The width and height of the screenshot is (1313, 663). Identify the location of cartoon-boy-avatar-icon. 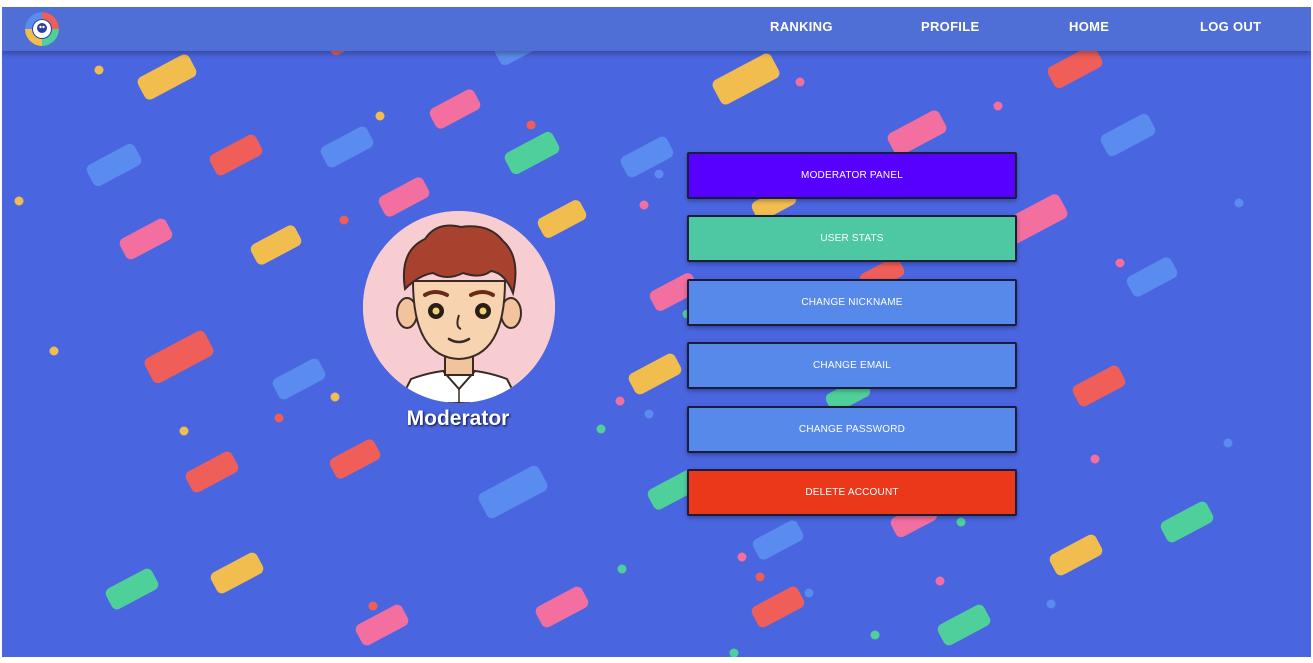
(459, 307).